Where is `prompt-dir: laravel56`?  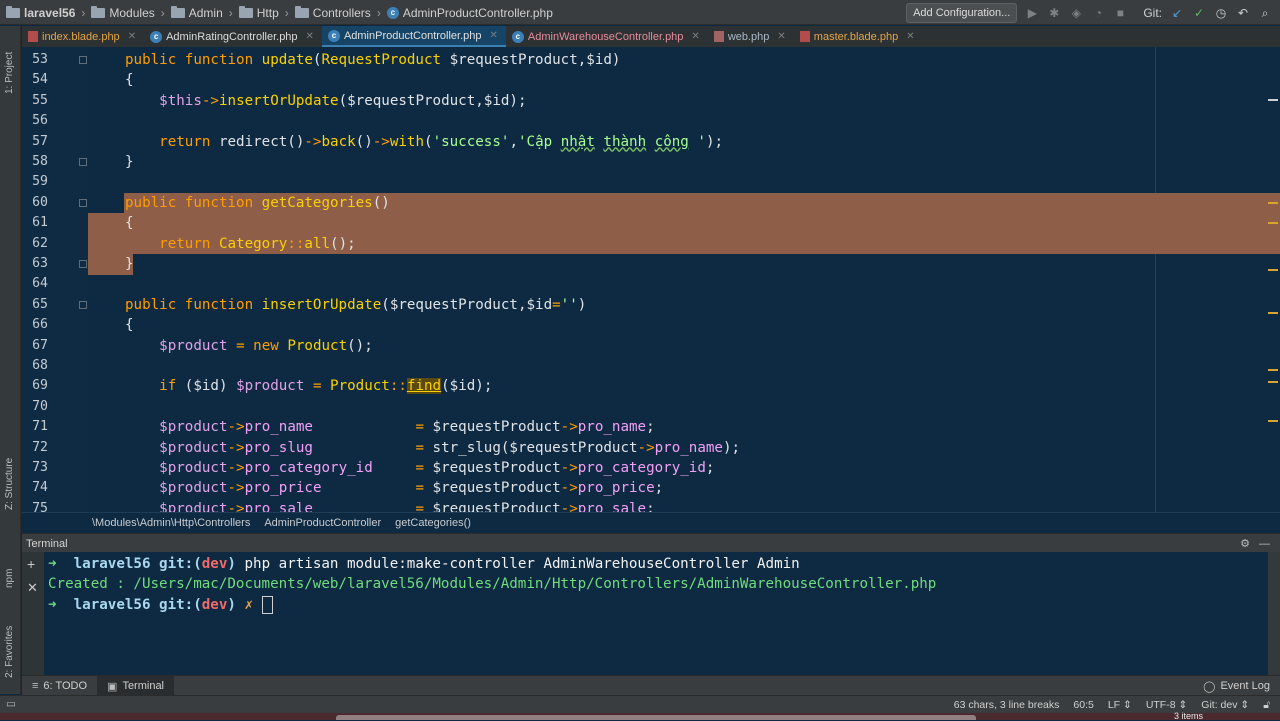
prompt-dir: laravel56 is located at coordinates (112, 604).